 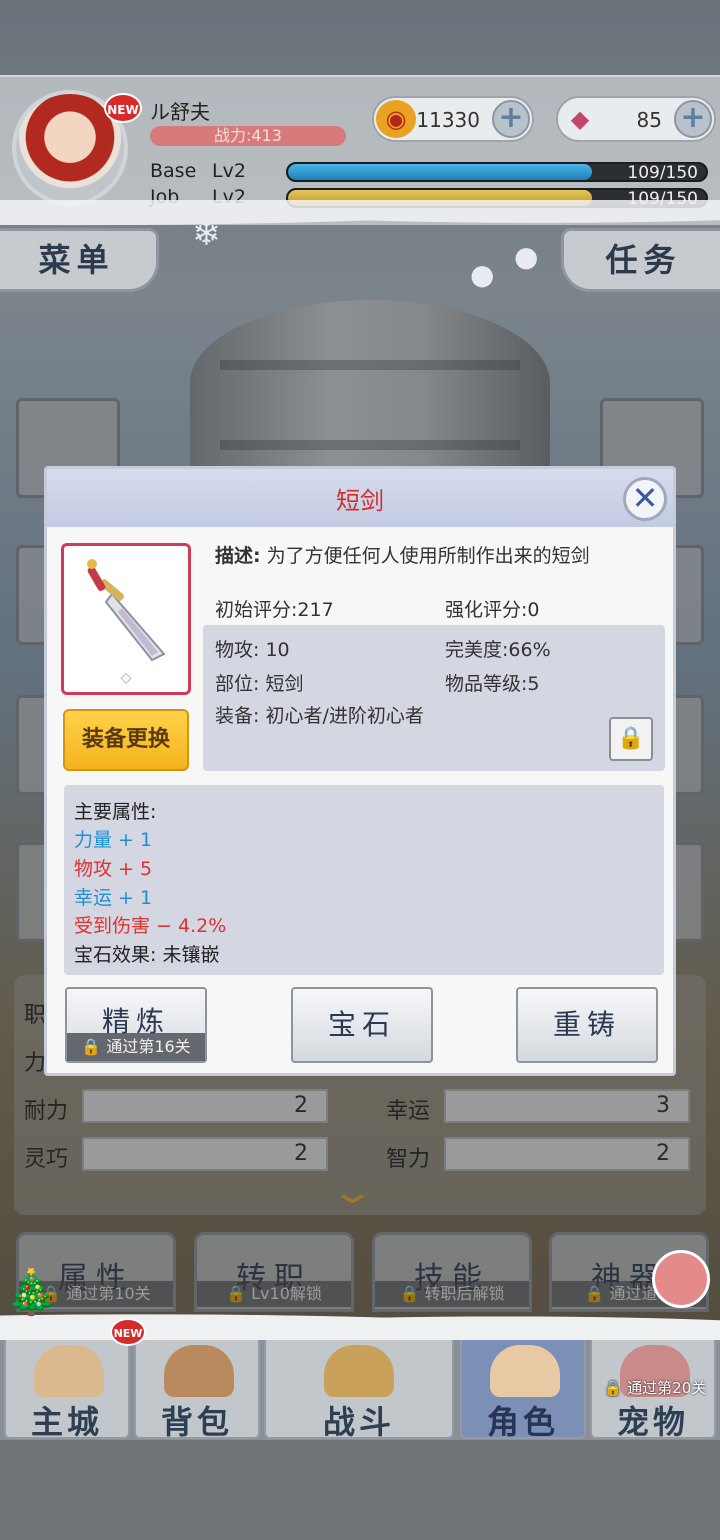 What do you see at coordinates (113, 840) in the screenshot?
I see `attribute-line: 力量 + 1` at bounding box center [113, 840].